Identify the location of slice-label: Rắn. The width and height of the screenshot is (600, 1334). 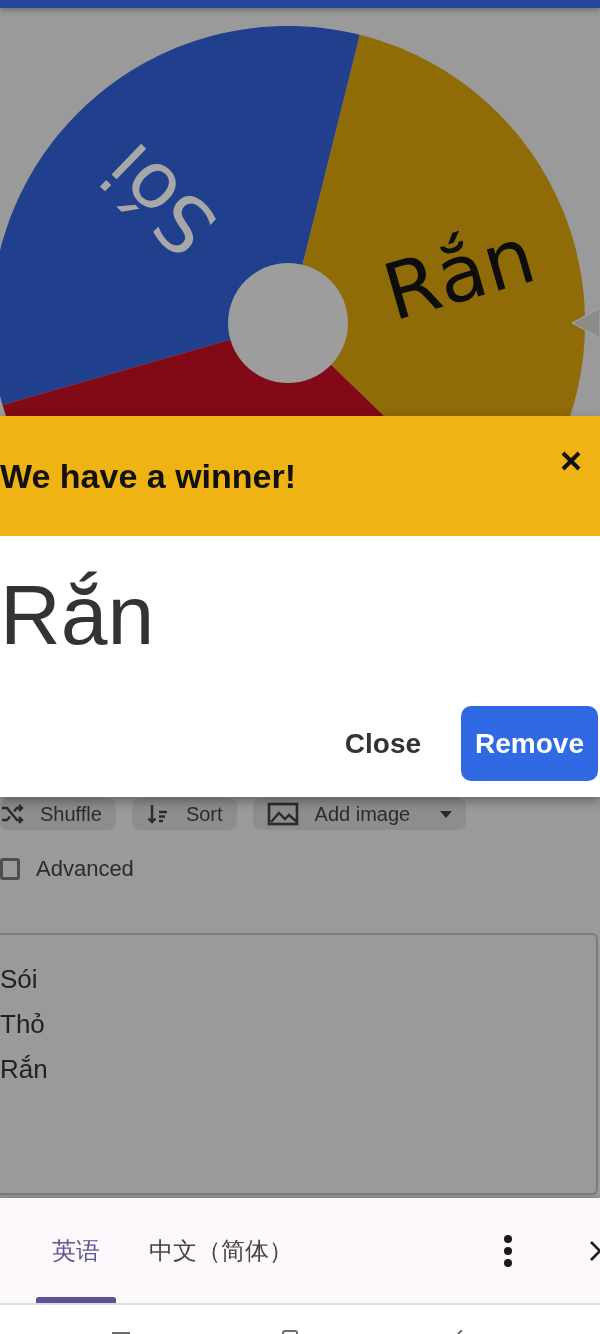
(459, 274).